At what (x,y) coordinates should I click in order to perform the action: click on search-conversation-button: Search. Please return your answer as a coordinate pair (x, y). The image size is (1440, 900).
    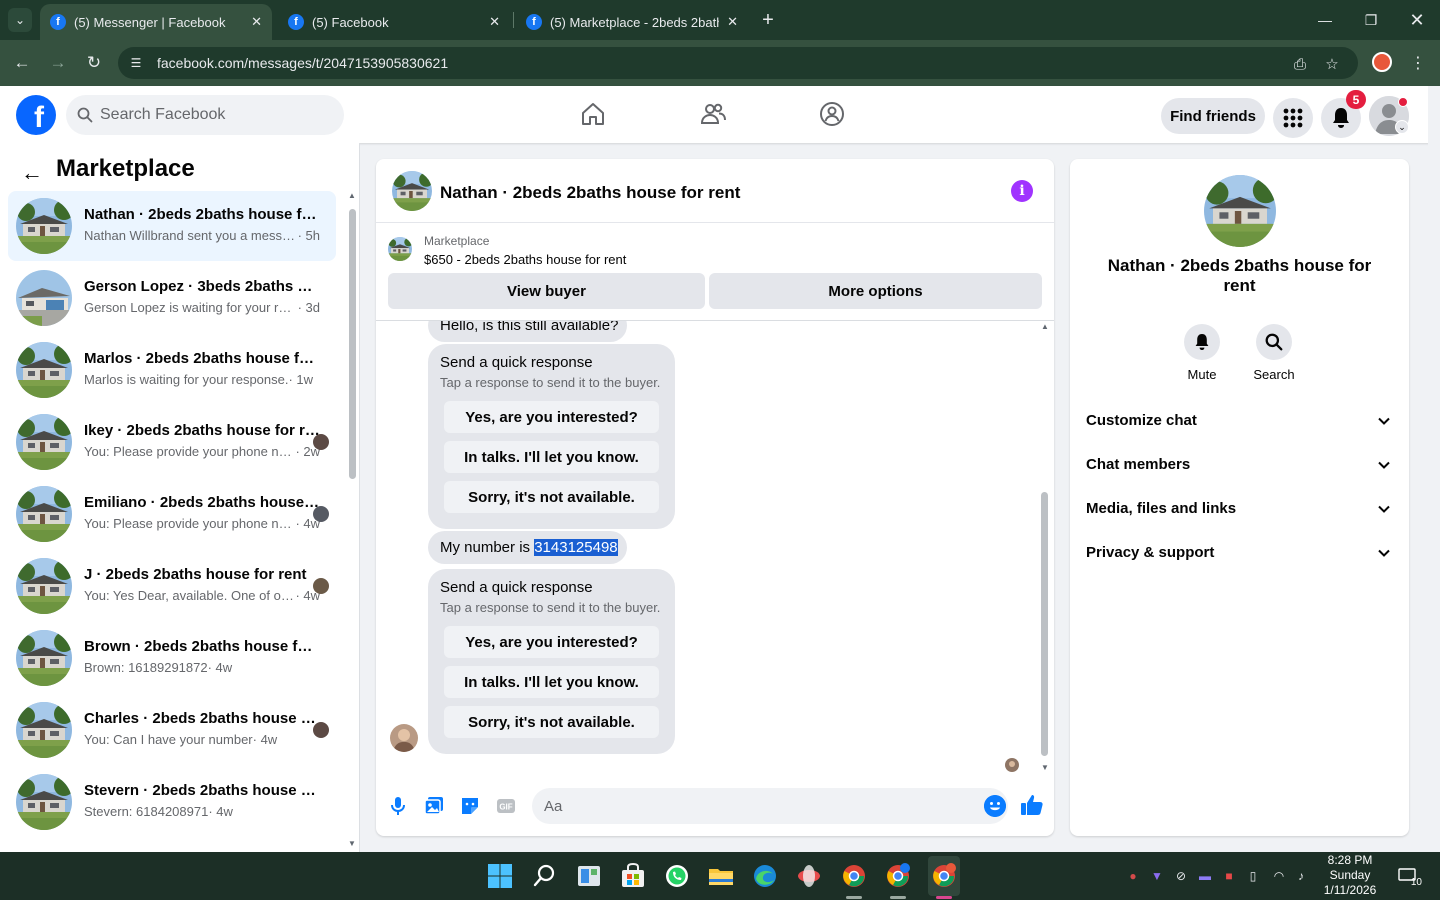
    Looking at the image, I should click on (1274, 353).